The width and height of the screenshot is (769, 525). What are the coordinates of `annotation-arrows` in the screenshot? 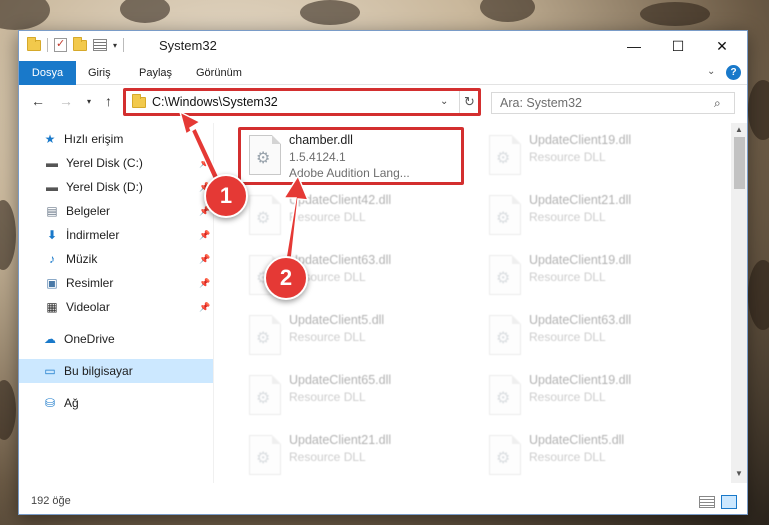 It's located at (244, 192).